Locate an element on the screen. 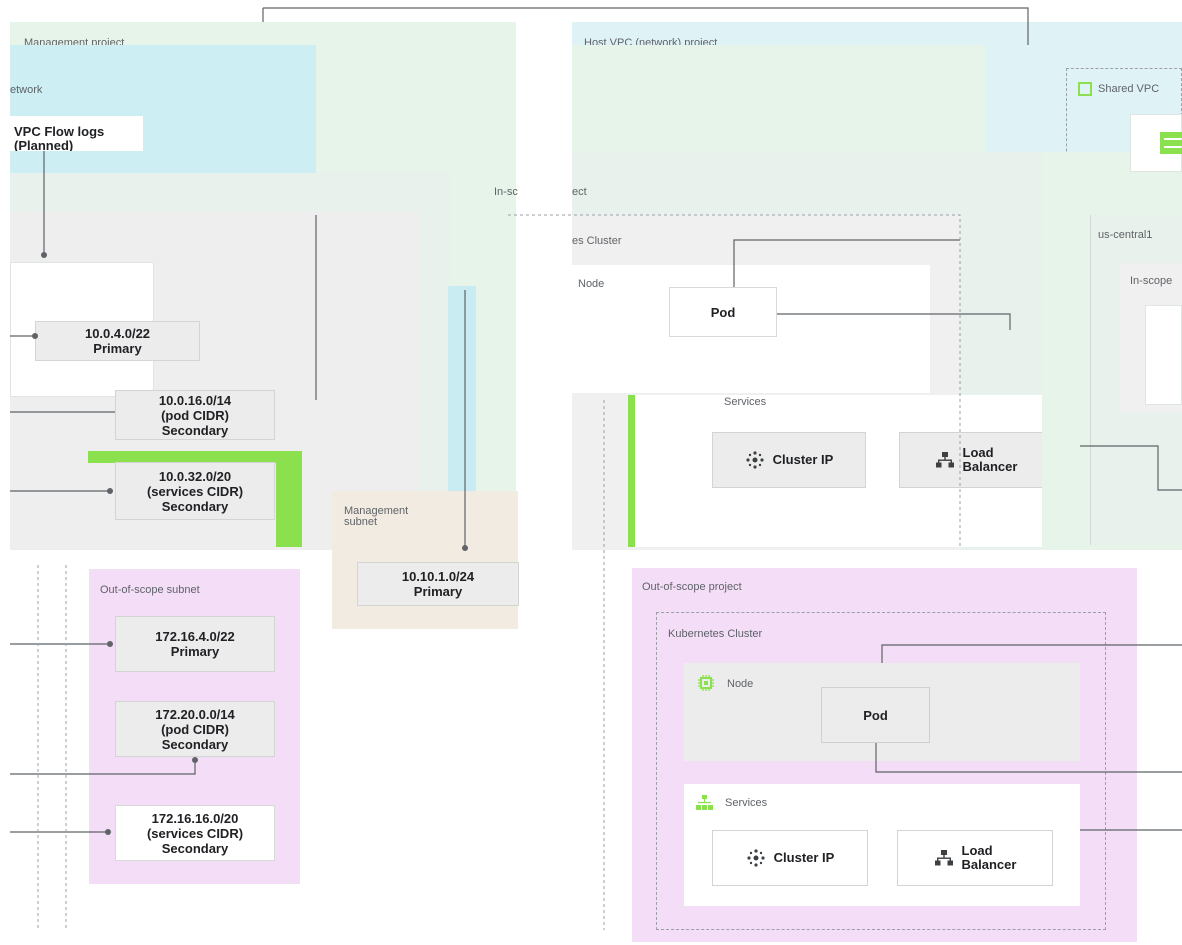 This screenshot has width=1182, height=945. subnet-pod-block: 10.0.16.0/14 (pod CIDR) Secondary is located at coordinates (195, 415).